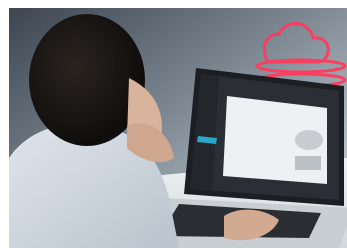 This screenshot has height=248, width=347. What do you see at coordinates (6, 206) in the screenshot?
I see `photo-credit: © EPLAN` at bounding box center [6, 206].